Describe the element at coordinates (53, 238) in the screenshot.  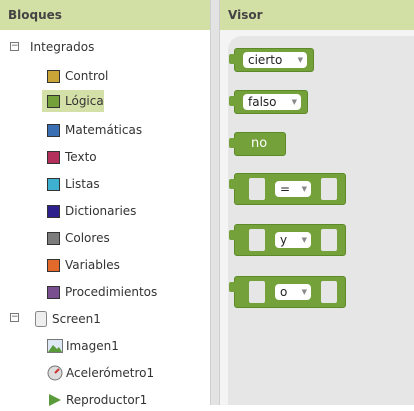
I see `colores-color-icon` at that location.